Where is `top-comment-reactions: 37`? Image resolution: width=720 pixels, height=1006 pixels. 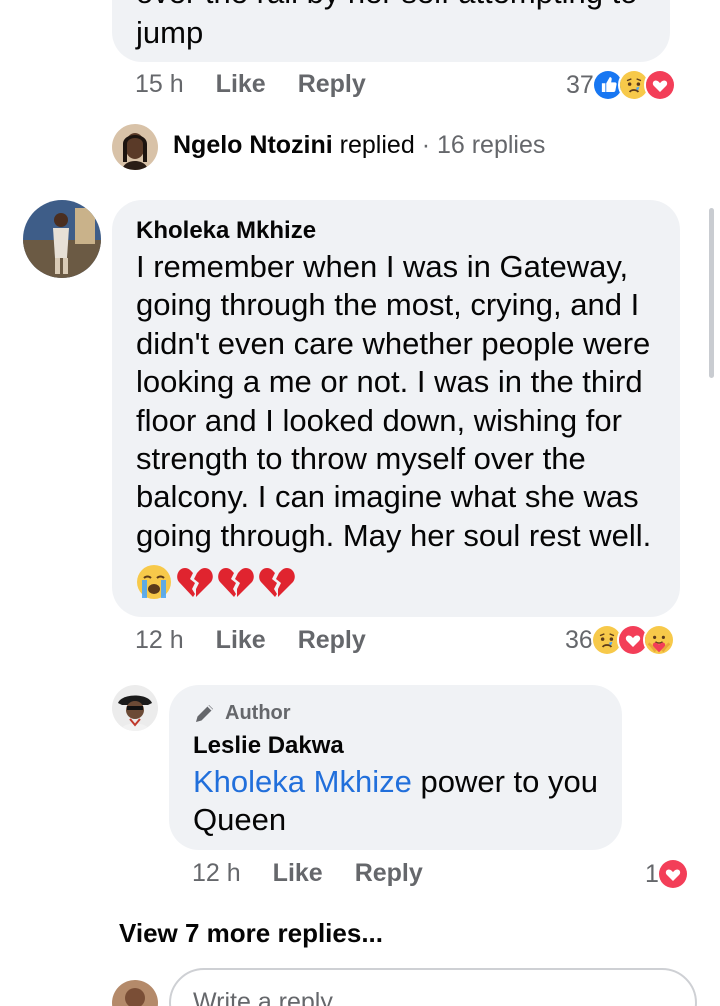 top-comment-reactions: 37 is located at coordinates (621, 85).